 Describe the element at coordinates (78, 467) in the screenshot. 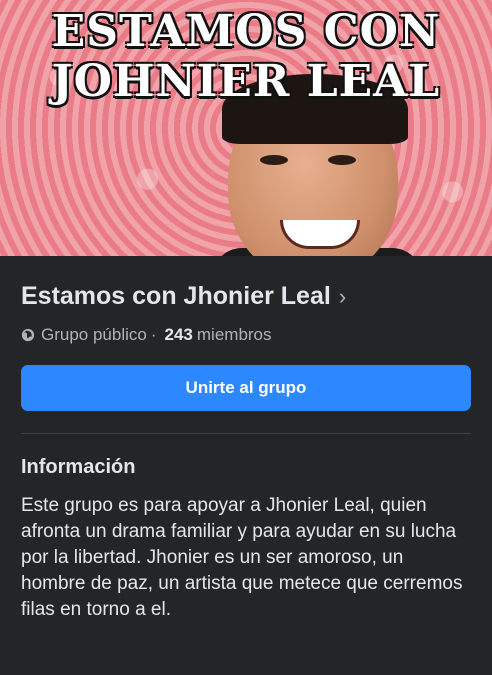

I see `info-heading: Información` at that location.